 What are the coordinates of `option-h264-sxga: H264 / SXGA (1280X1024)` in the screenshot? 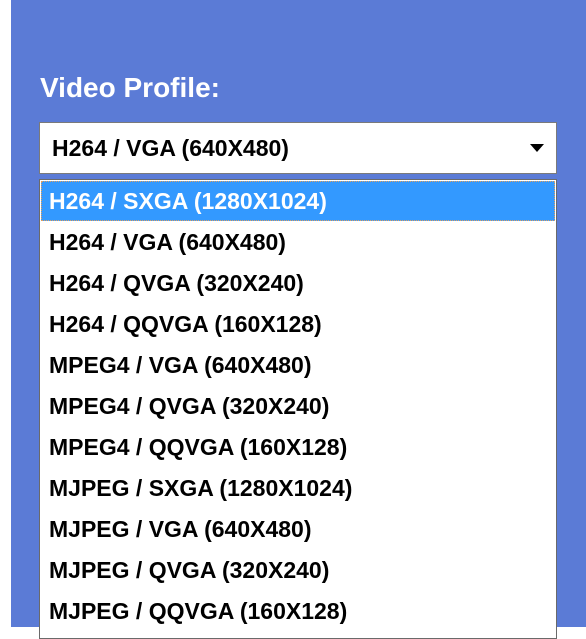 It's located at (298, 201).